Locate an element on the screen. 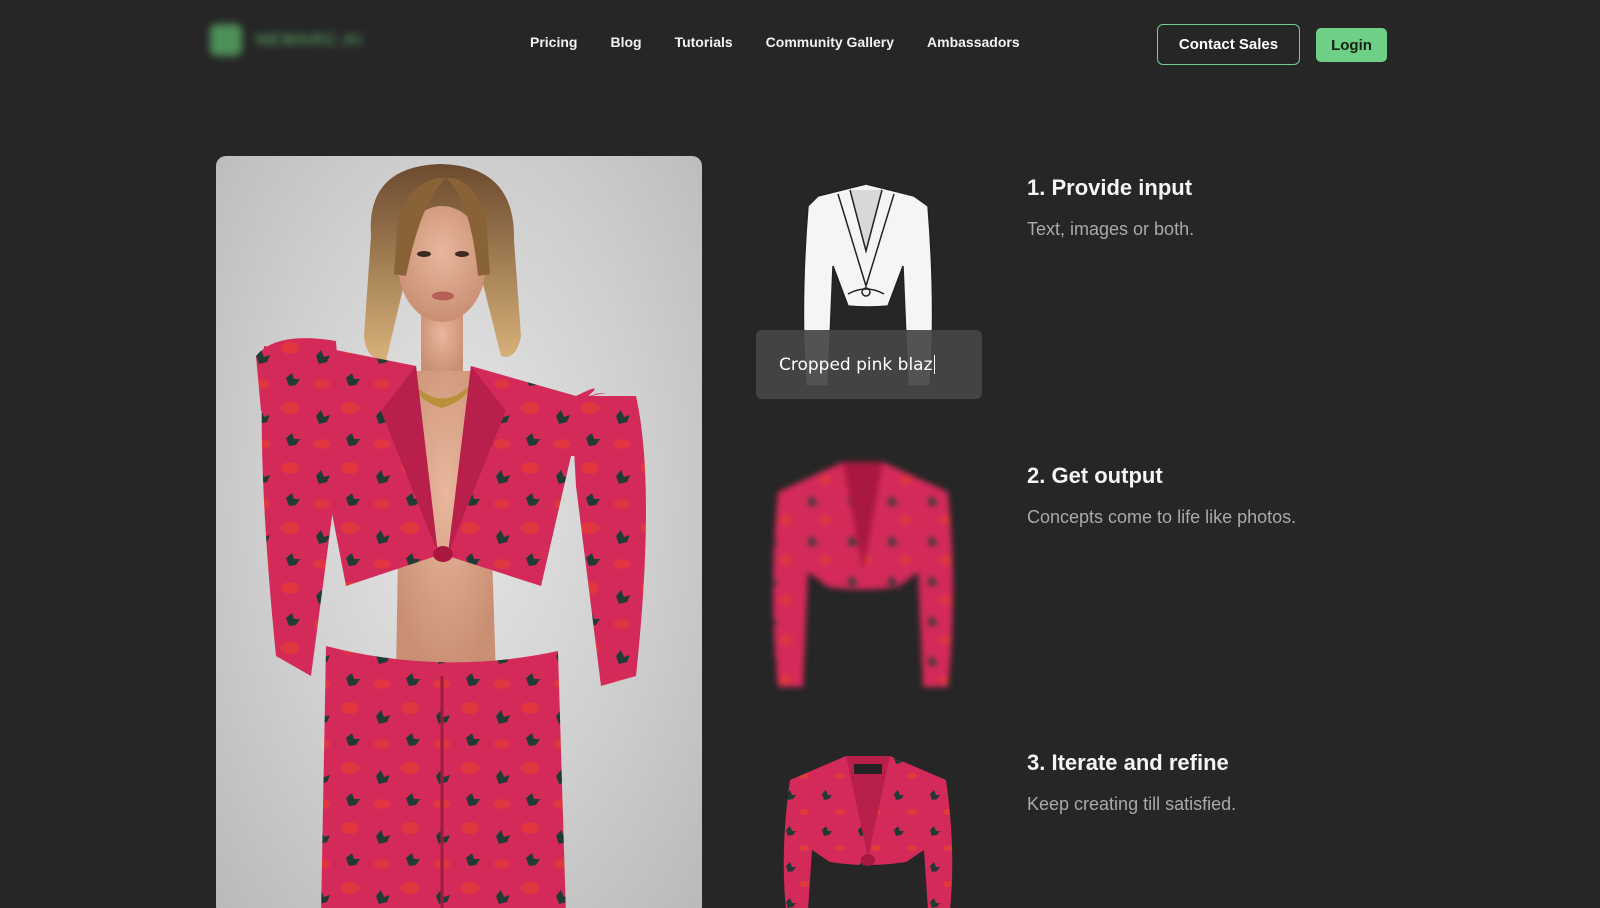 This screenshot has width=1600, height=908. nav-ambassadors: Ambassadors is located at coordinates (973, 42).